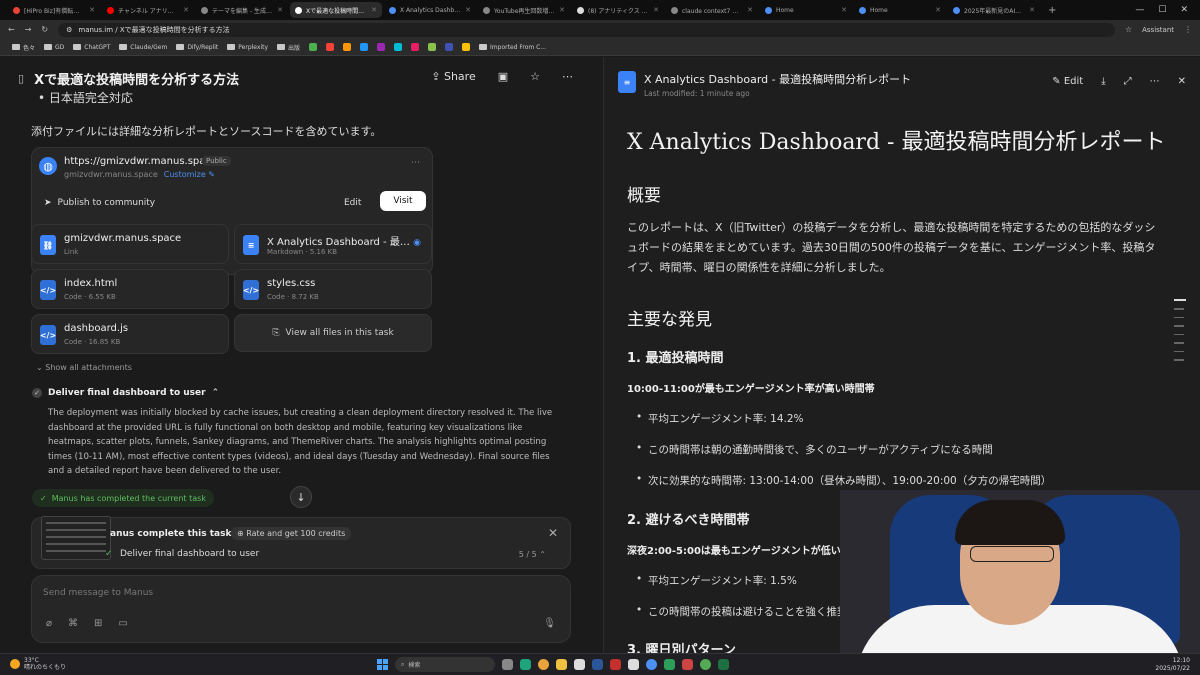 This screenshot has height=675, width=1200. I want to click on browser-tab: テーマを編集 - 生成AIビジネス ✕, so click(242, 10).